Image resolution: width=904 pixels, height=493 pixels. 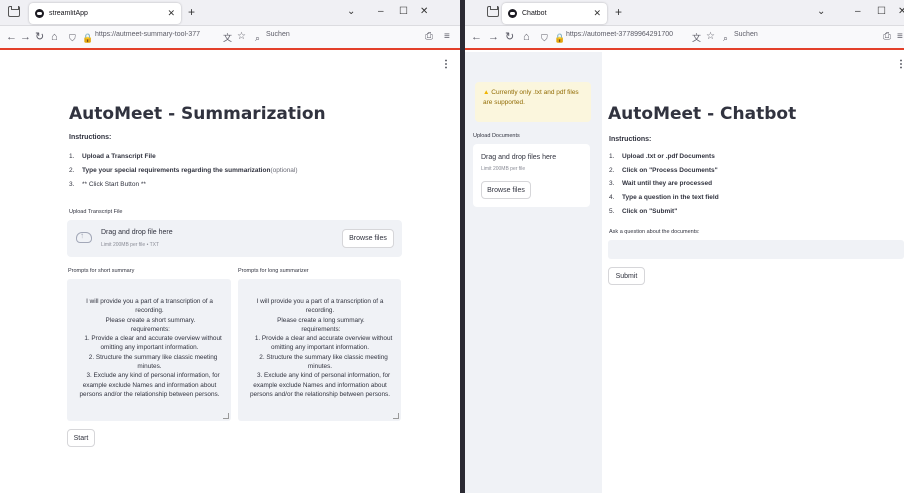 I want to click on step-item: 4. Type a question in the text field, so click(x=664, y=198).